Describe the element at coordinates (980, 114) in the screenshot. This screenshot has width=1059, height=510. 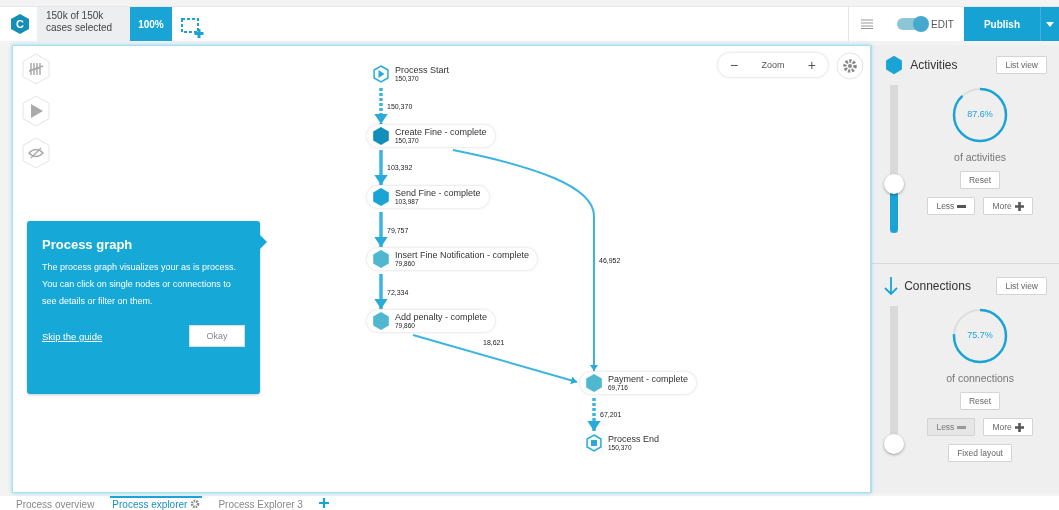
I see `percent-value: 87.6%` at that location.